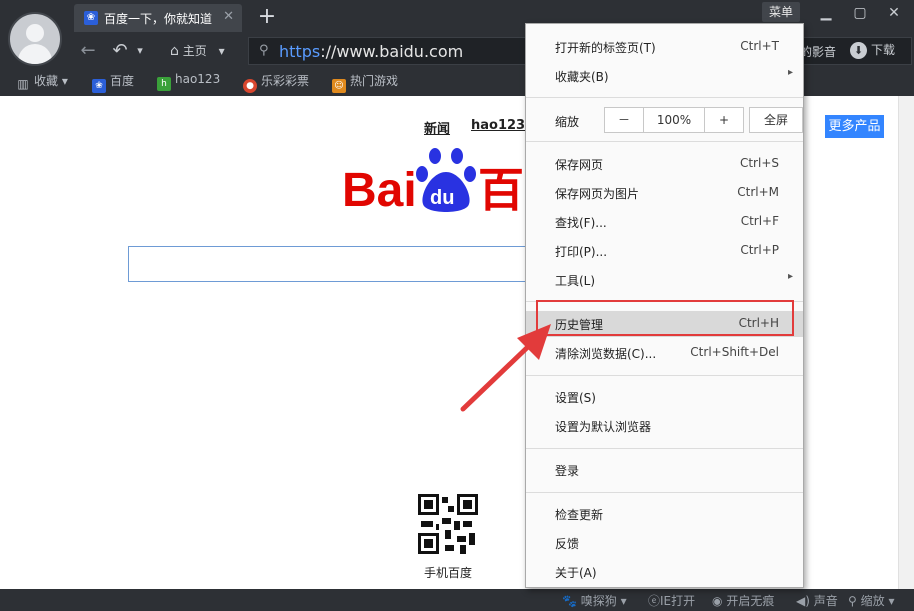  I want to click on home-button: ⌂ 主页 ▾, so click(197, 51).